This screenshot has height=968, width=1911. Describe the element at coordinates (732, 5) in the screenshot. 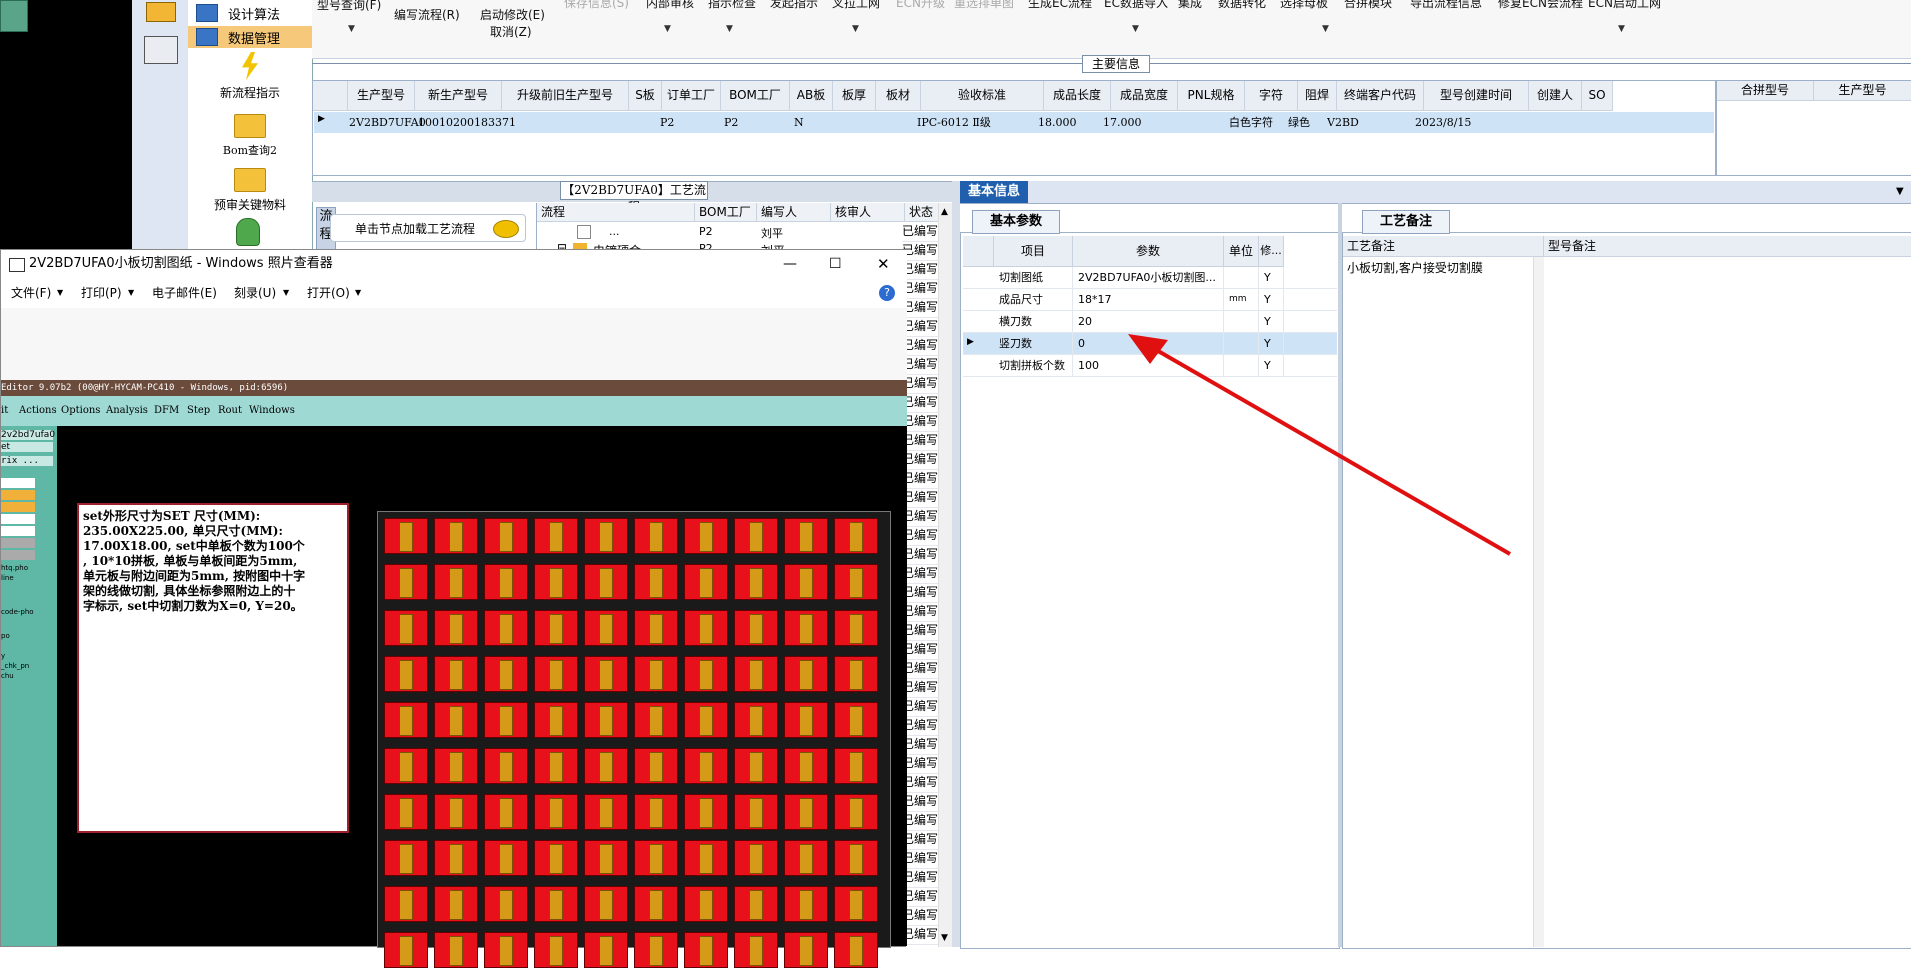

I see `ribbon-instruction-check: 指示检查` at that location.